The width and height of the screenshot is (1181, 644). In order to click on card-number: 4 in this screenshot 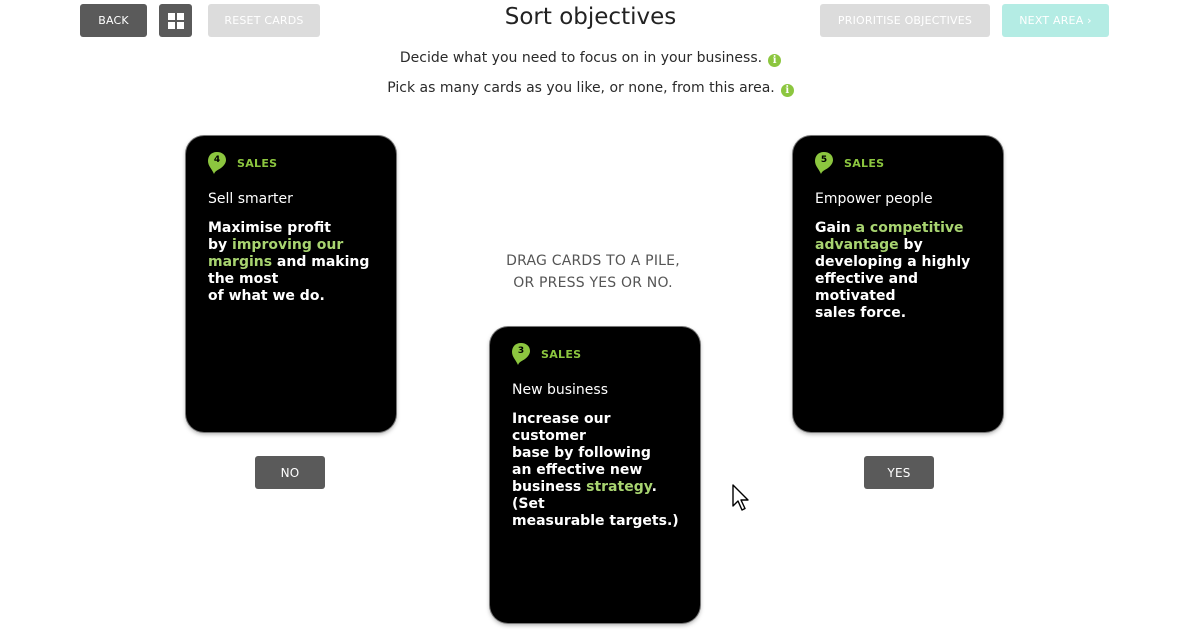, I will do `click(217, 160)`.